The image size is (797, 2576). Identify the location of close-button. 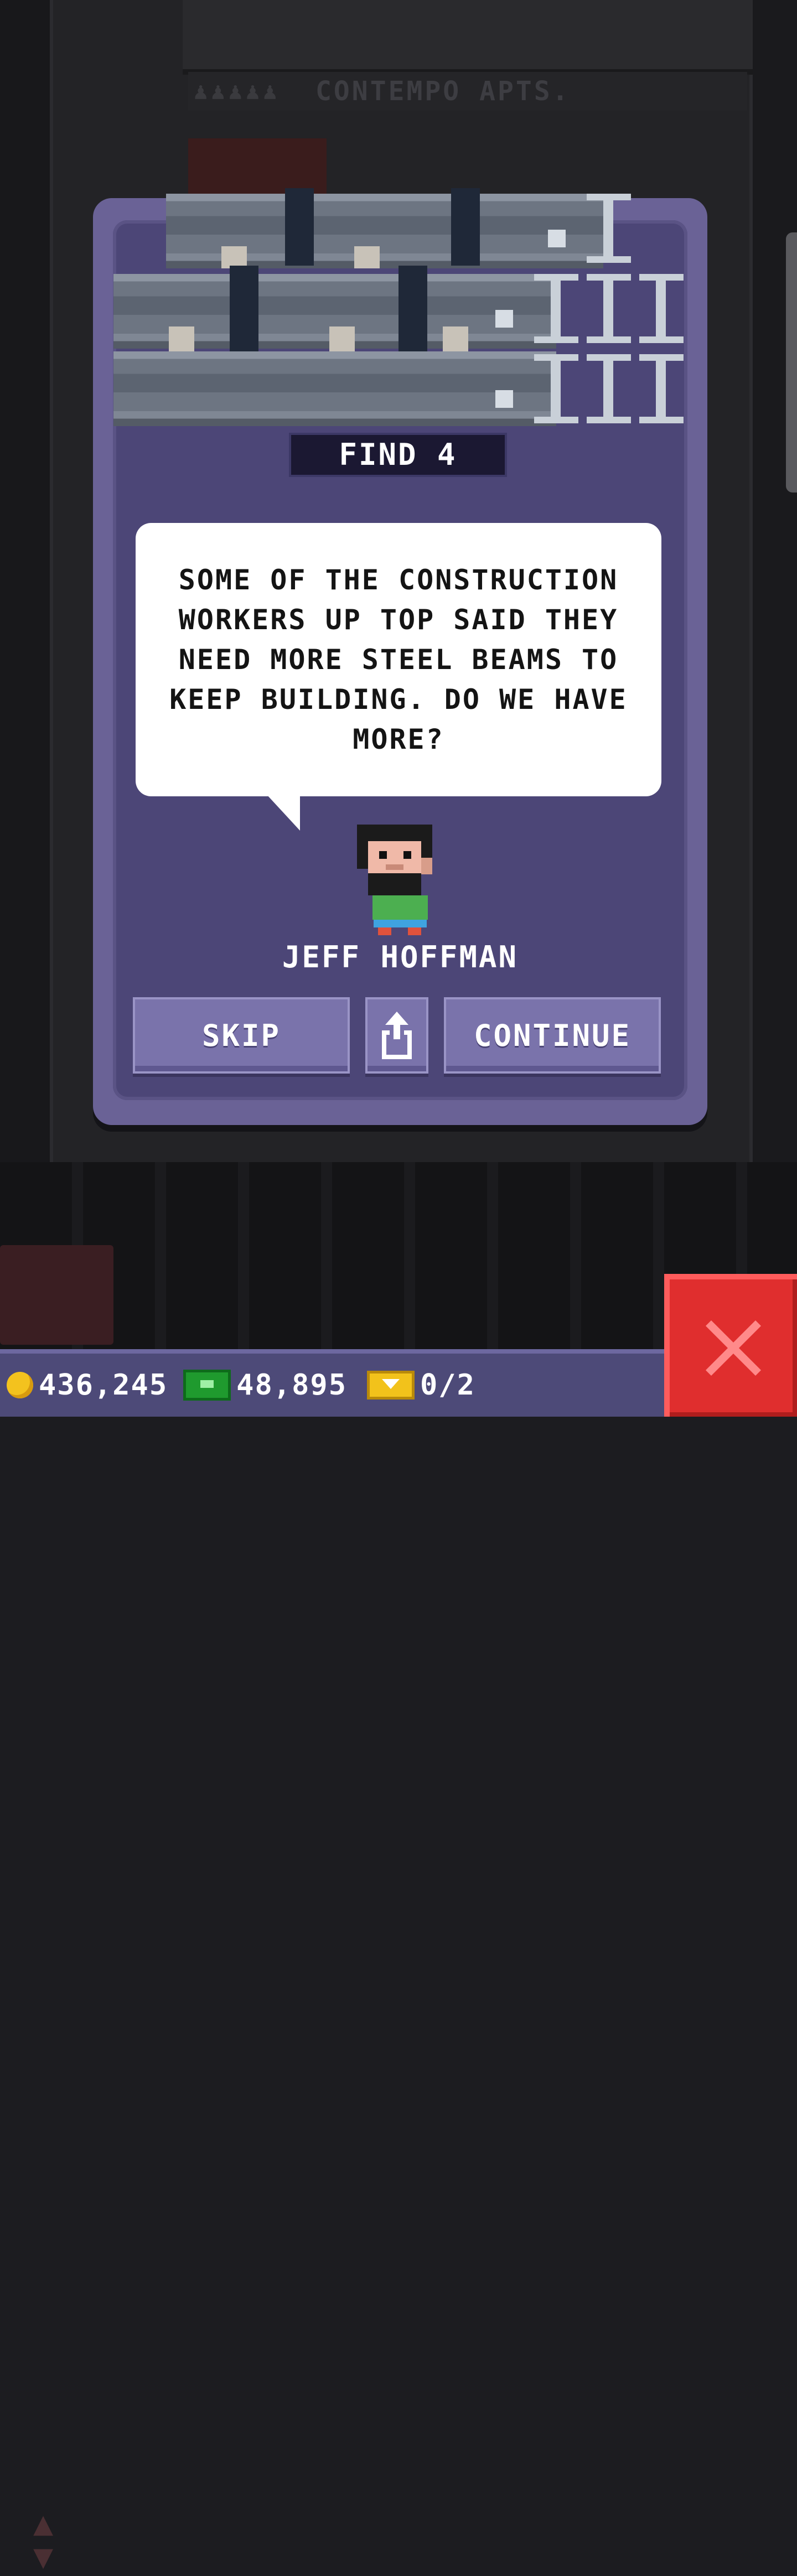
(731, 1345).